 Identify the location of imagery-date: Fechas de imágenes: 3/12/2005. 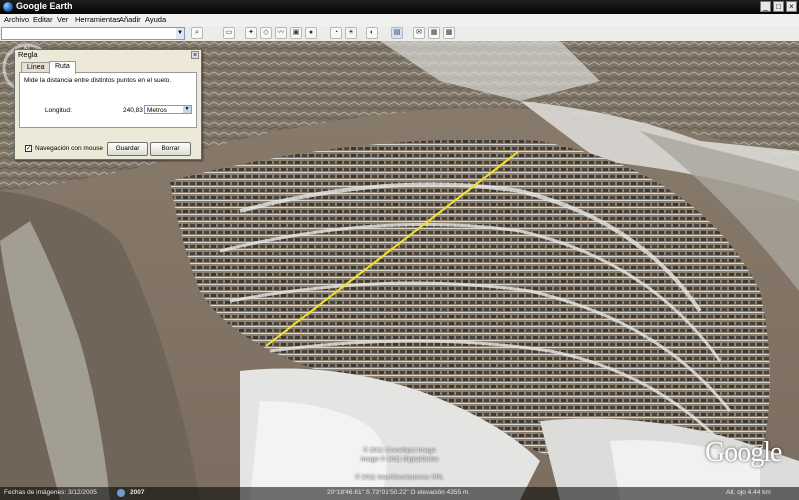
(50, 492).